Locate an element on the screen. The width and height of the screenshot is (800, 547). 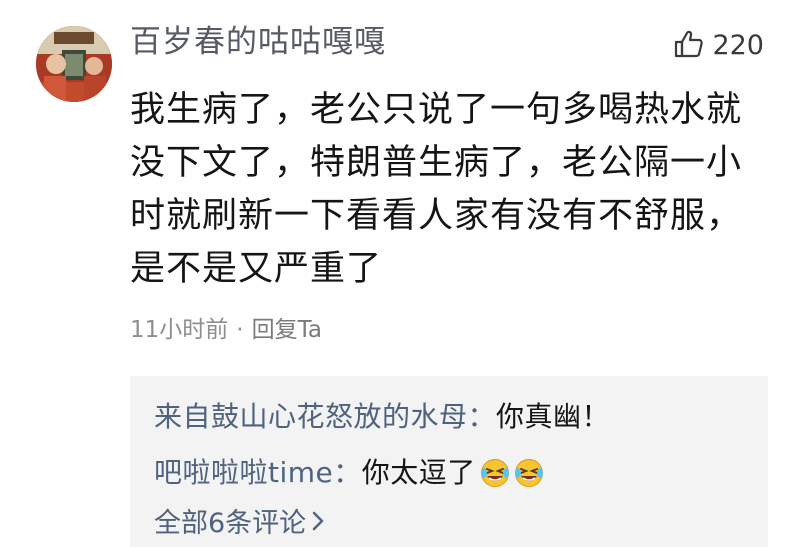
comment-time: 11小时前 is located at coordinates (179, 330).